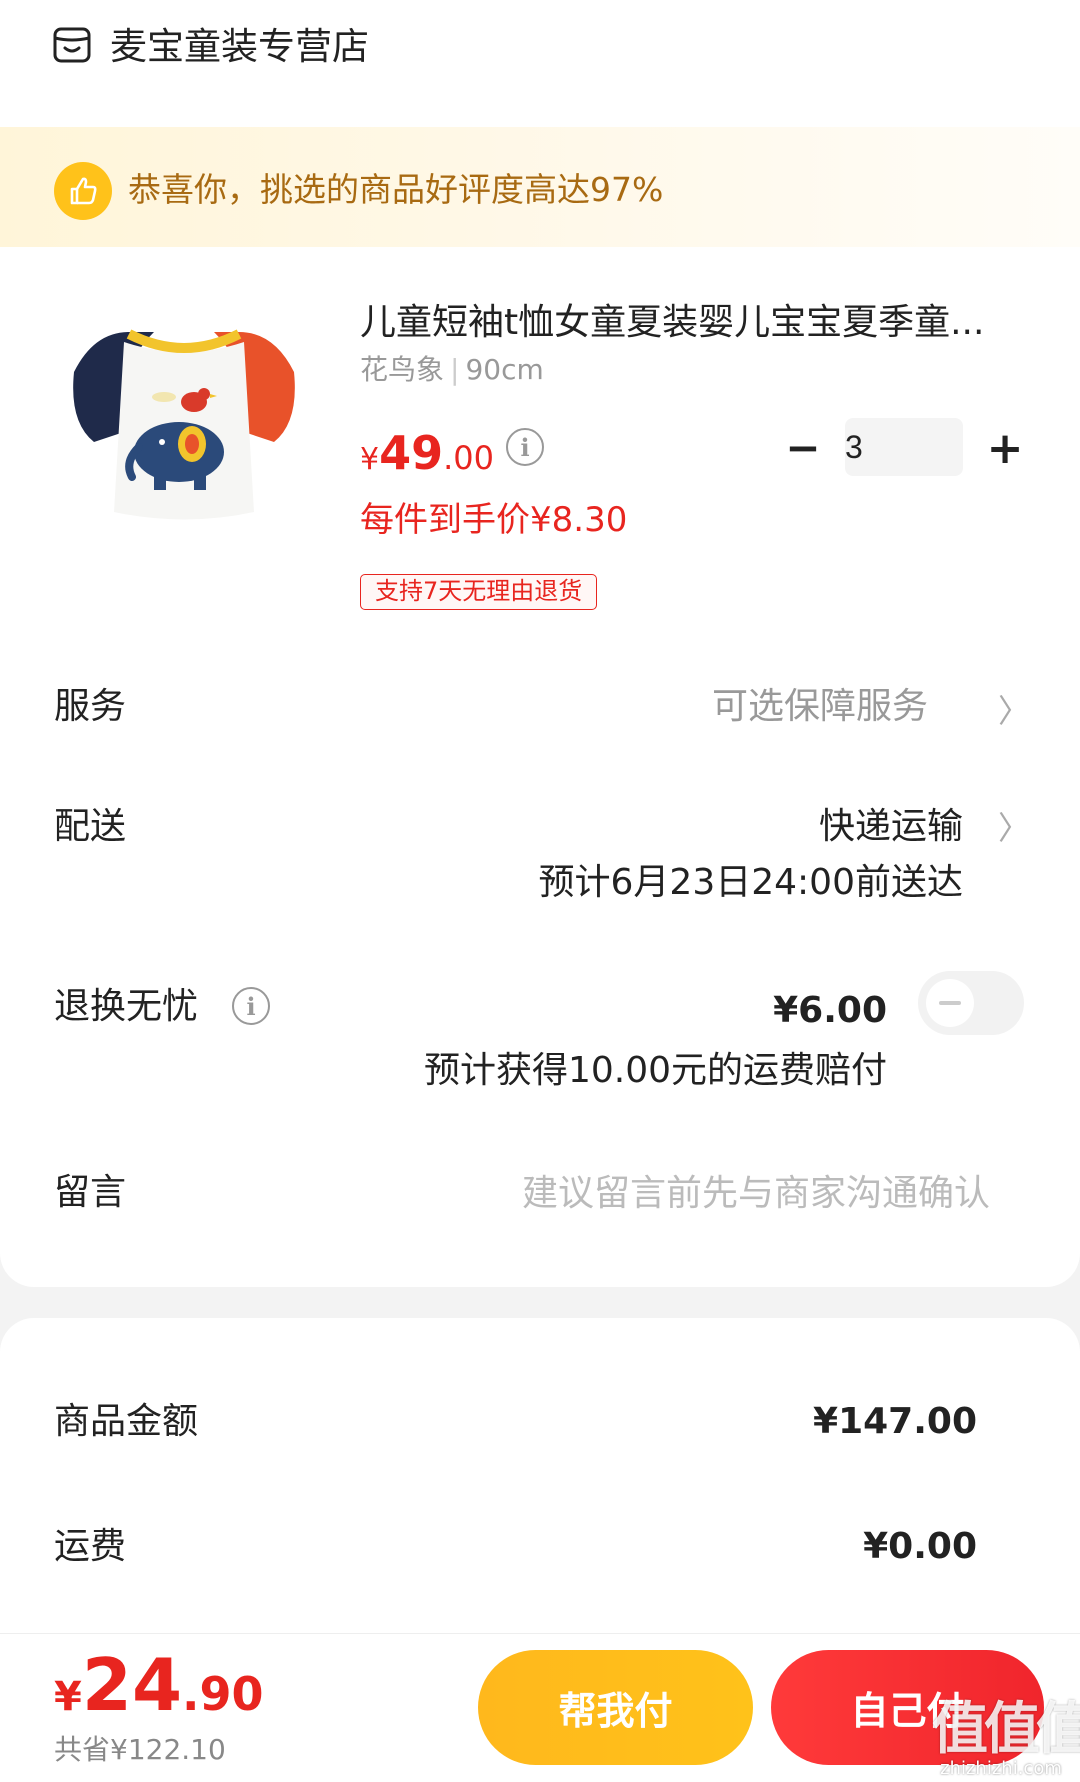 The height and width of the screenshot is (1782, 1080). Describe the element at coordinates (830, 1010) in the screenshot. I see `return-worry-free-price: ¥6.00` at that location.